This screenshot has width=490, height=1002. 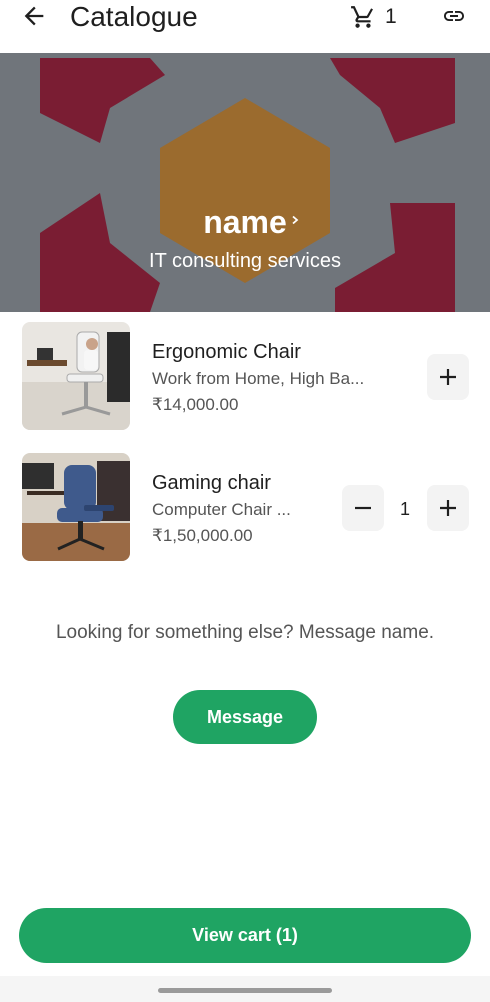 I want to click on product-name: Ergonomic Chair, so click(x=226, y=352).